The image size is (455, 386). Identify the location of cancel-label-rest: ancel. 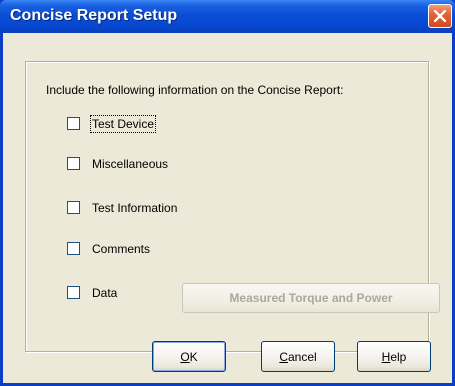
(302, 356).